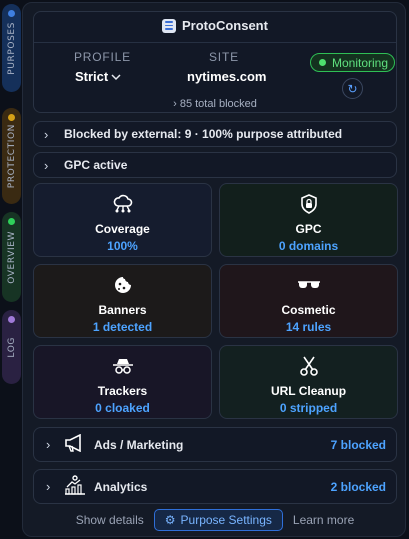 Image resolution: width=409 pixels, height=539 pixels. Describe the element at coordinates (323, 520) in the screenshot. I see `learn-more-link: Learn more` at that location.